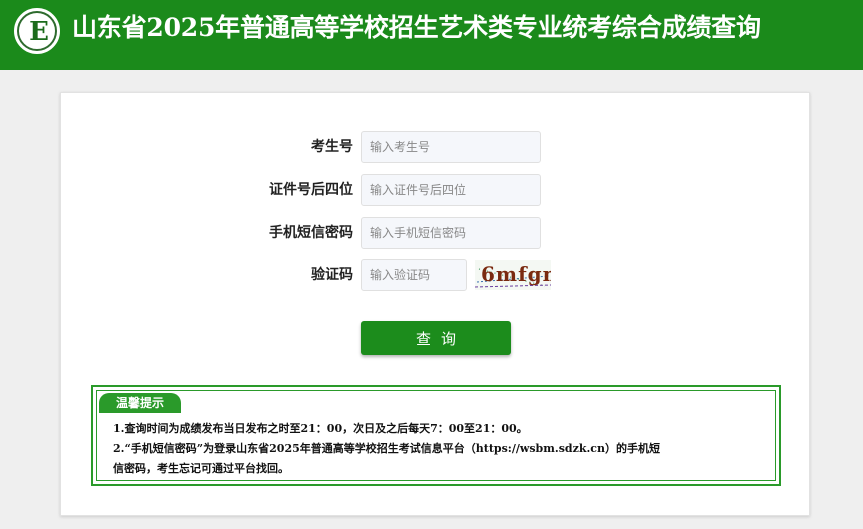 Image resolution: width=863 pixels, height=529 pixels. Describe the element at coordinates (414, 275) in the screenshot. I see `captcha-input` at that location.